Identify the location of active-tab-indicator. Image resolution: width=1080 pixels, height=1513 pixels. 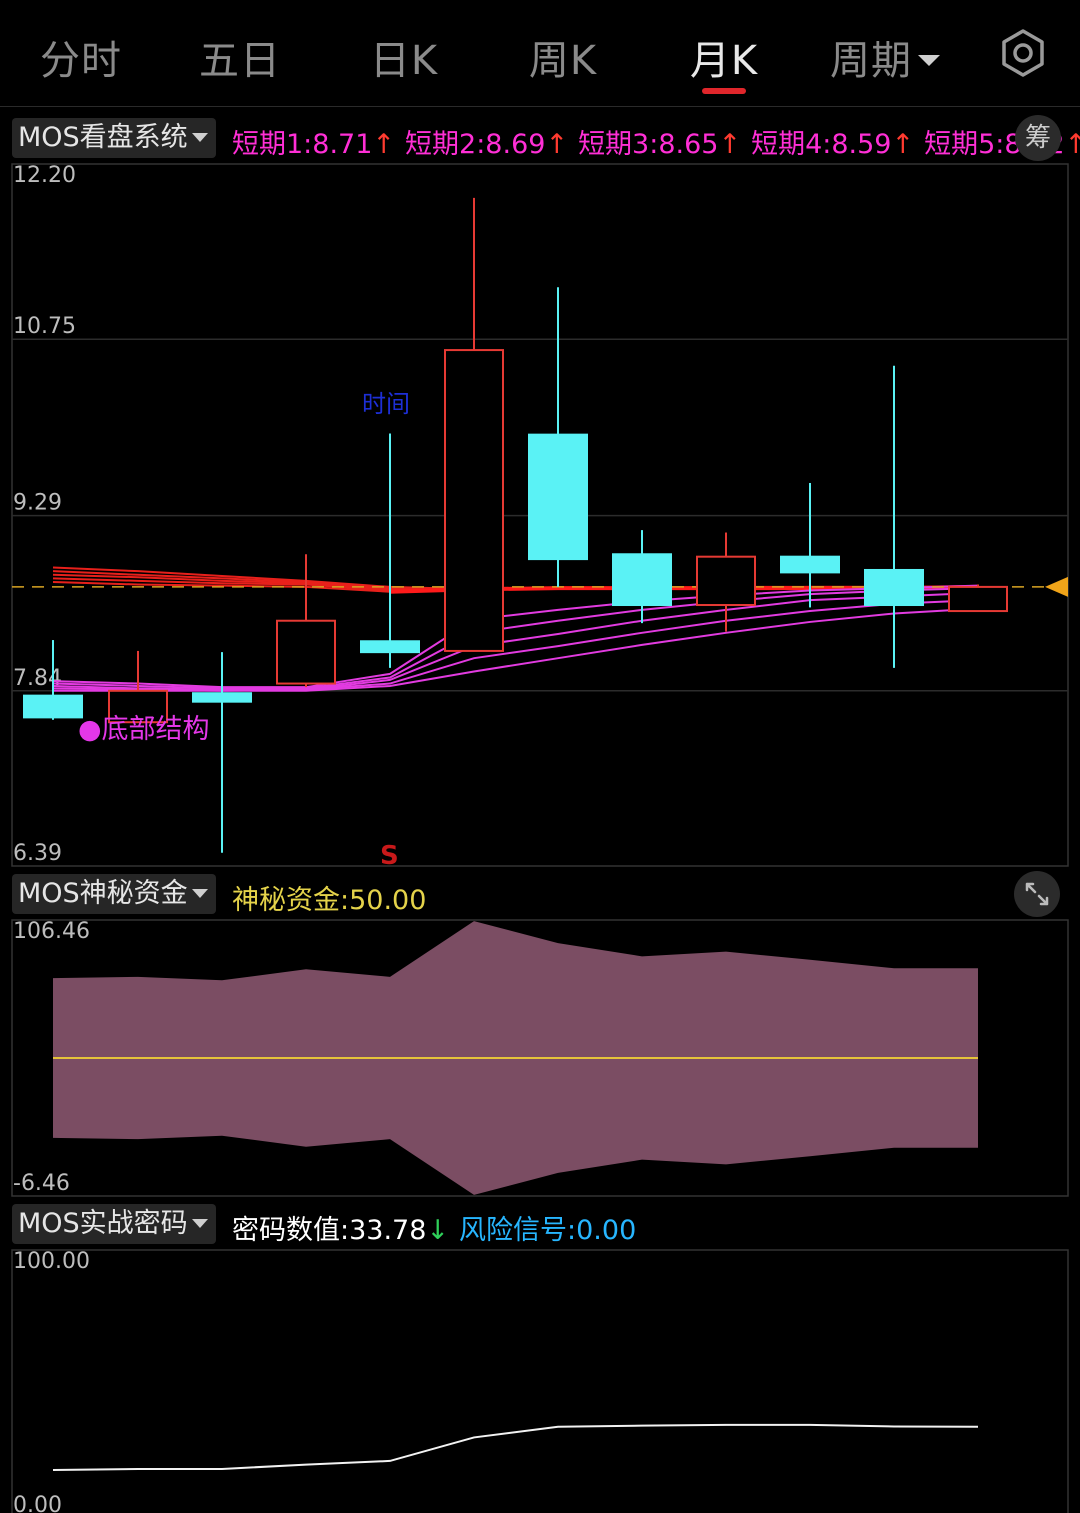
(724, 91).